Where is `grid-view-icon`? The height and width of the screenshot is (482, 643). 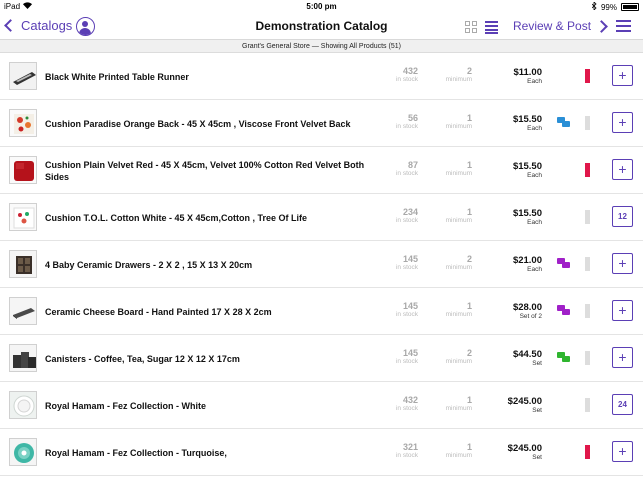
grid-view-icon is located at coordinates (471, 27).